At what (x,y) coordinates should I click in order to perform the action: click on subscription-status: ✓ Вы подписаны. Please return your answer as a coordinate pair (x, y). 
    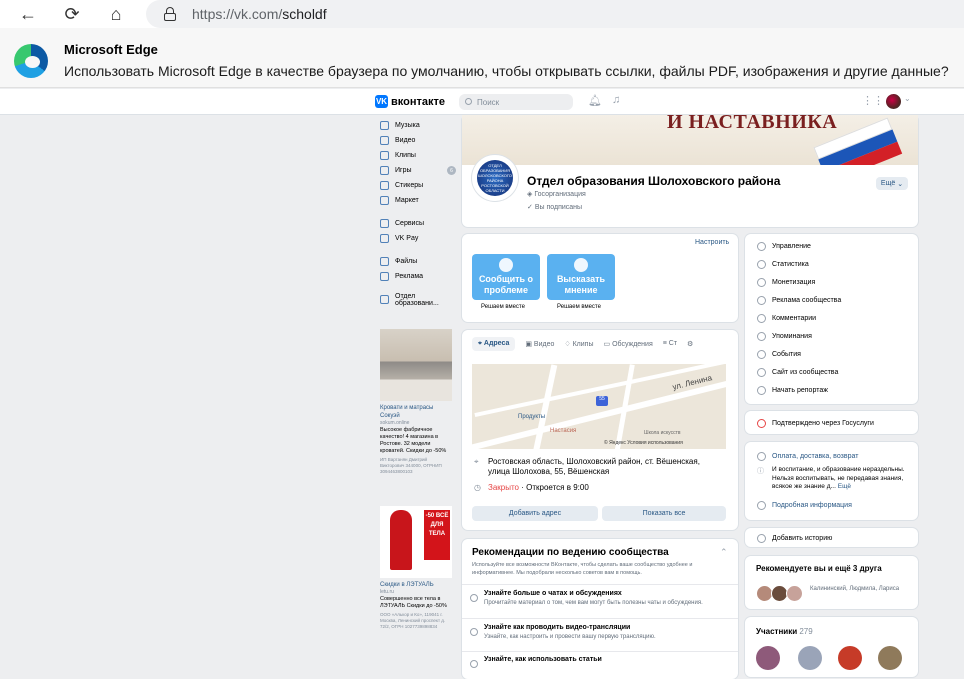
    Looking at the image, I should click on (554, 207).